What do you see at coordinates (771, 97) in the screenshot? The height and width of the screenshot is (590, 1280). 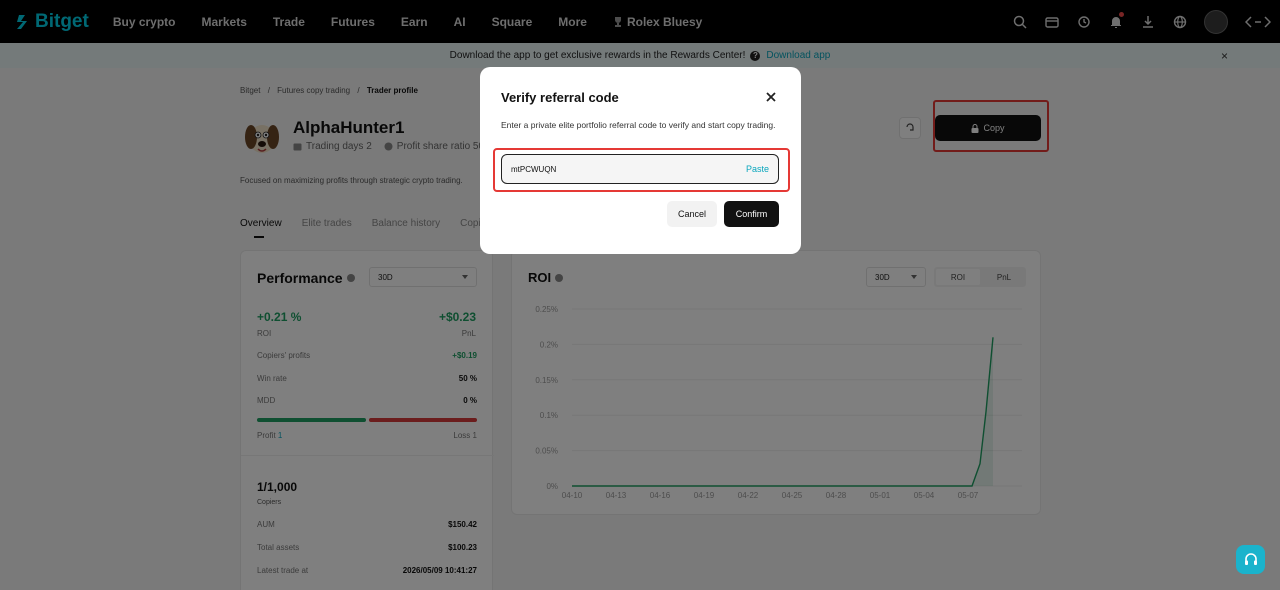 I see `close-icon` at bounding box center [771, 97].